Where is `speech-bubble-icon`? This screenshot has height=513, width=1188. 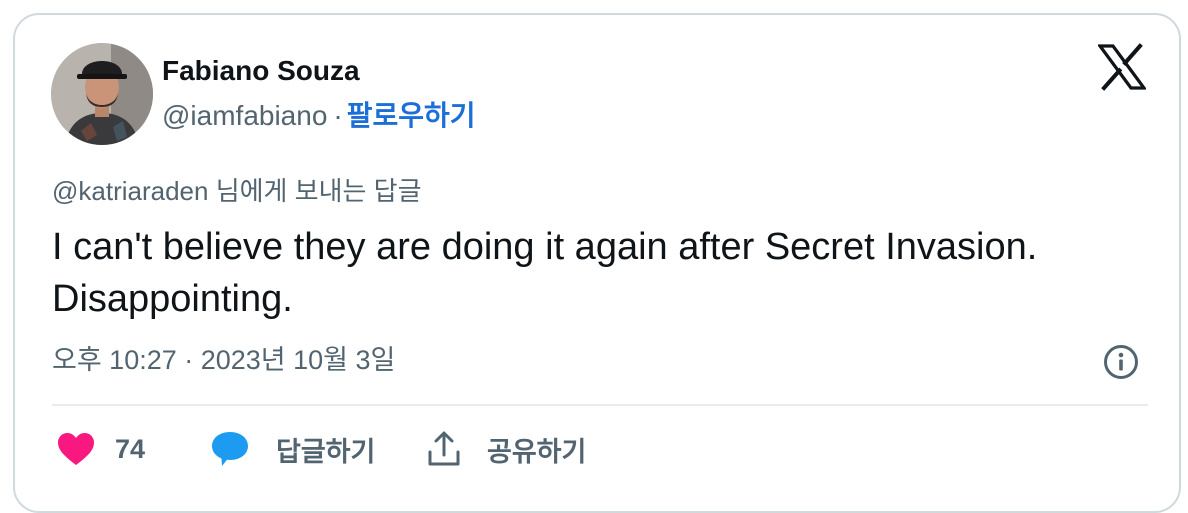
speech-bubble-icon is located at coordinates (230, 449).